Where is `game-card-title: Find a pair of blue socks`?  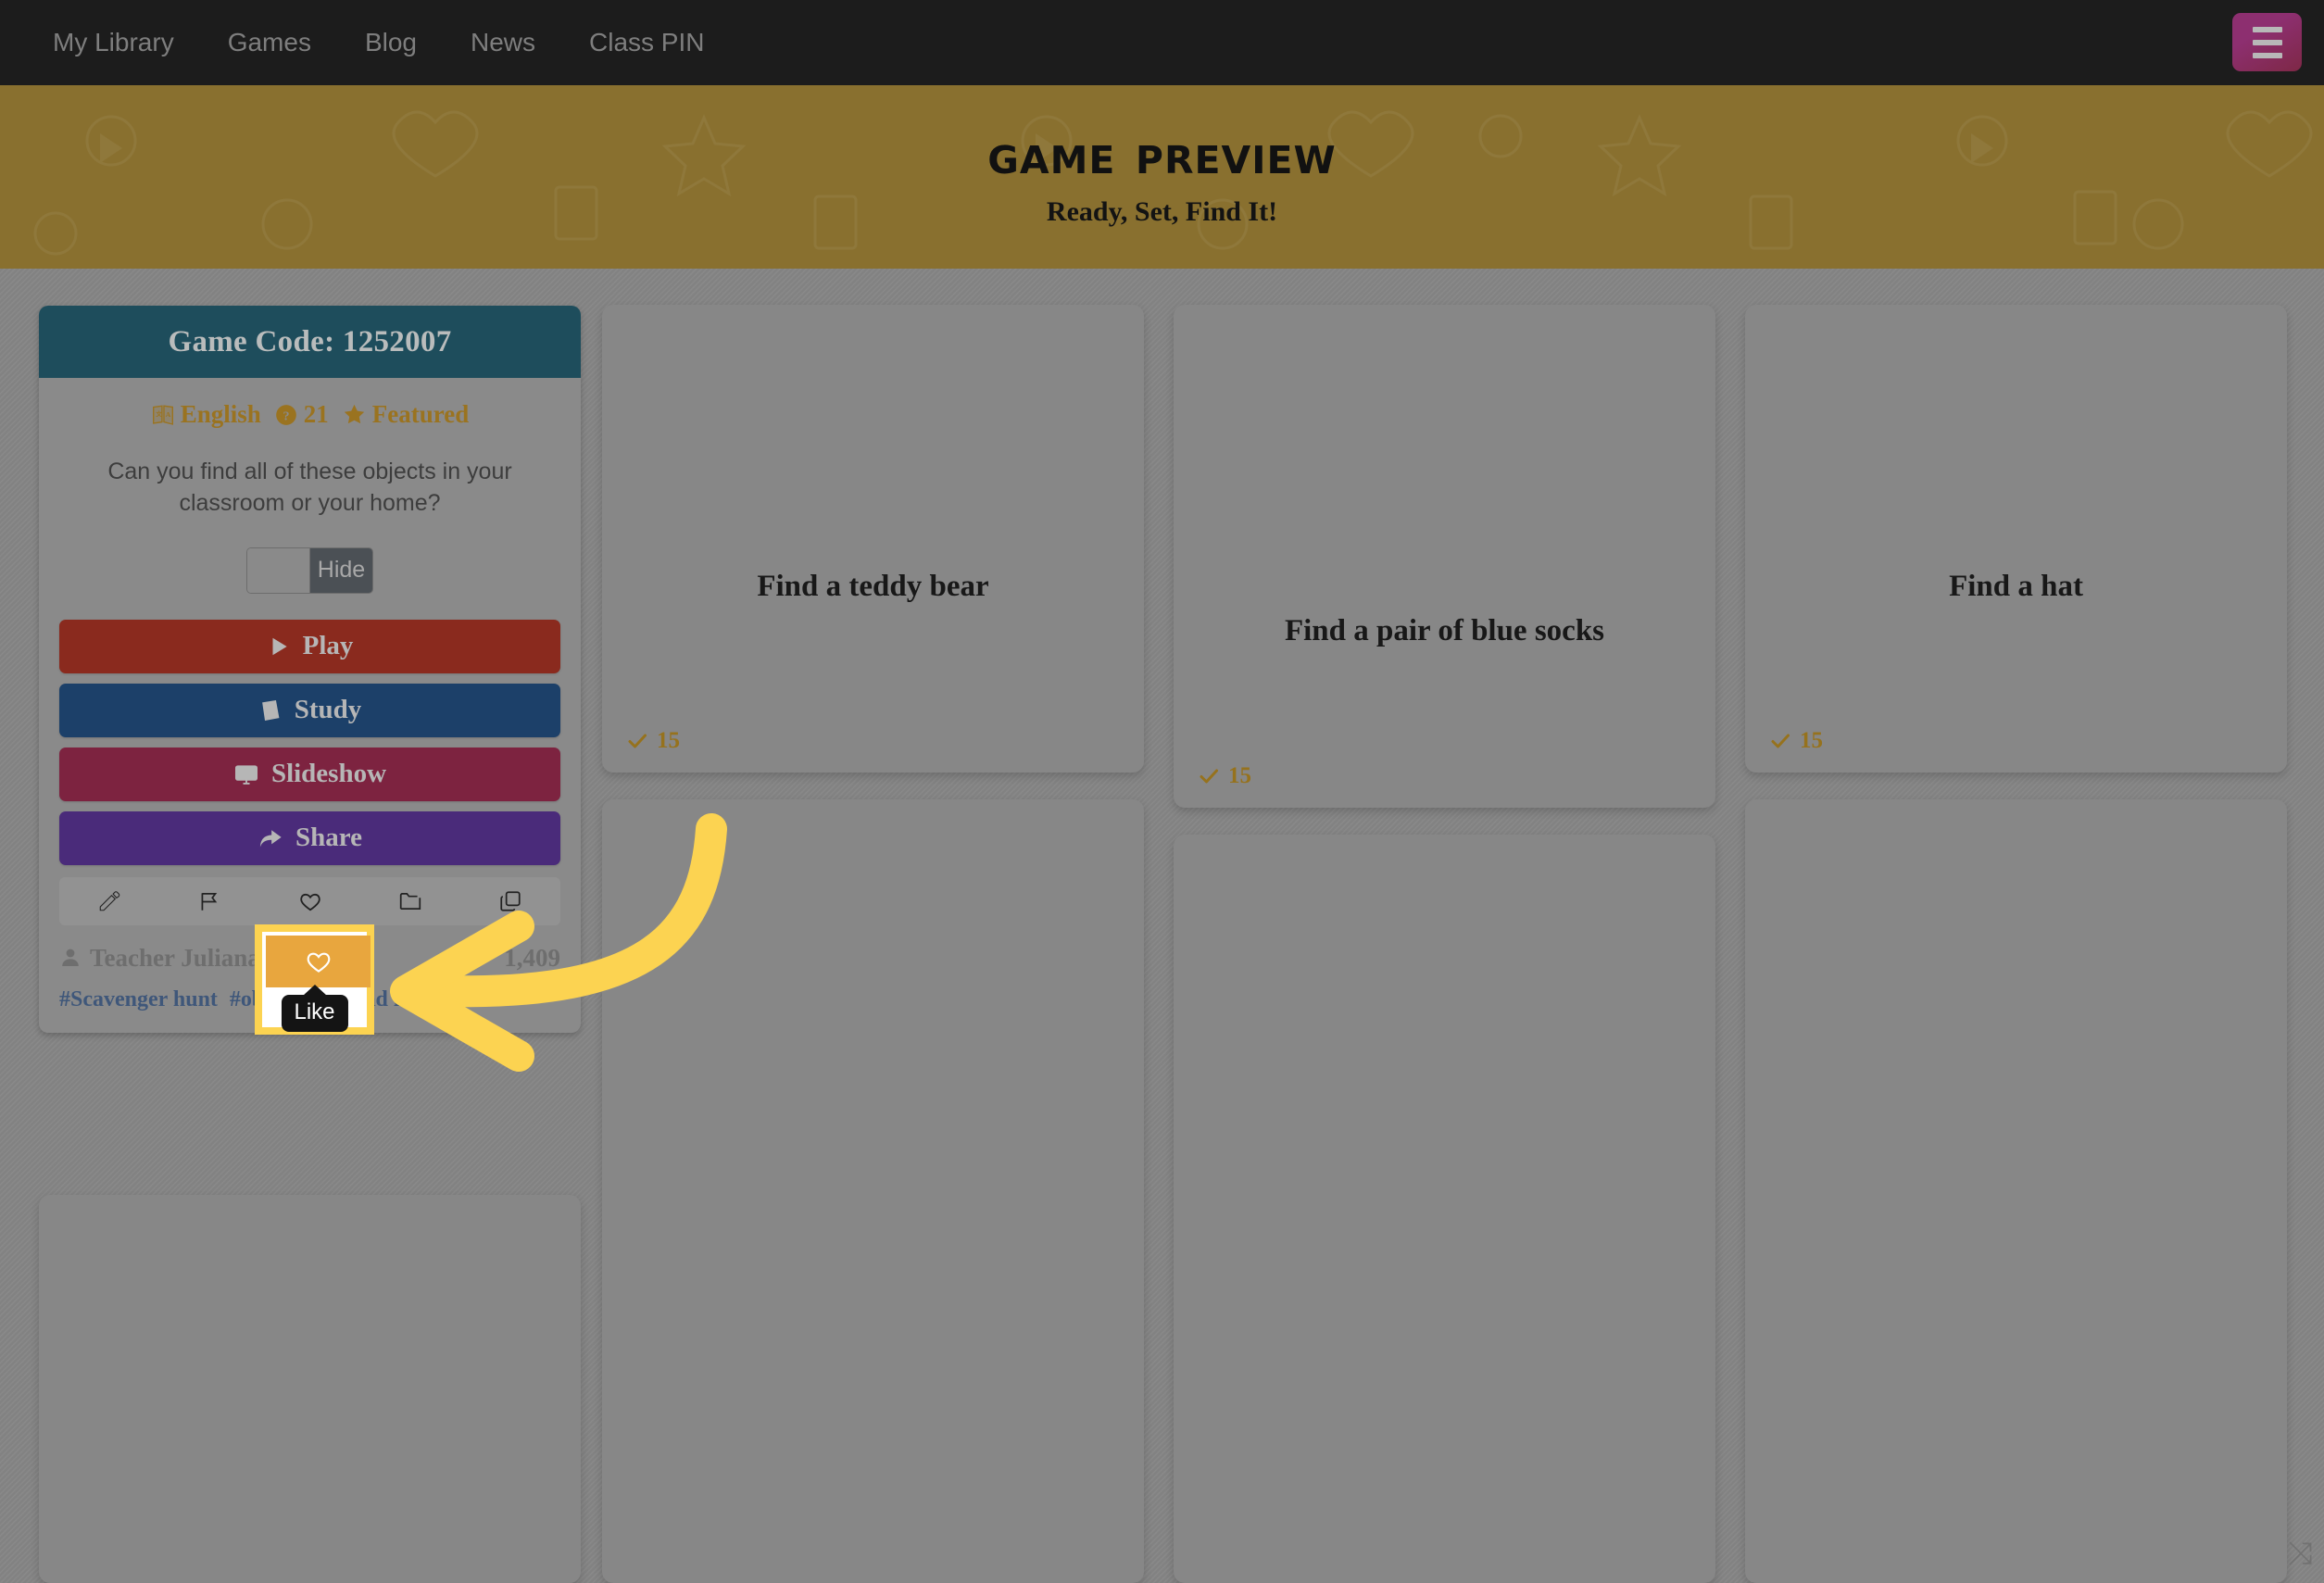
game-card-title: Find a pair of blue socks is located at coordinates (1444, 630).